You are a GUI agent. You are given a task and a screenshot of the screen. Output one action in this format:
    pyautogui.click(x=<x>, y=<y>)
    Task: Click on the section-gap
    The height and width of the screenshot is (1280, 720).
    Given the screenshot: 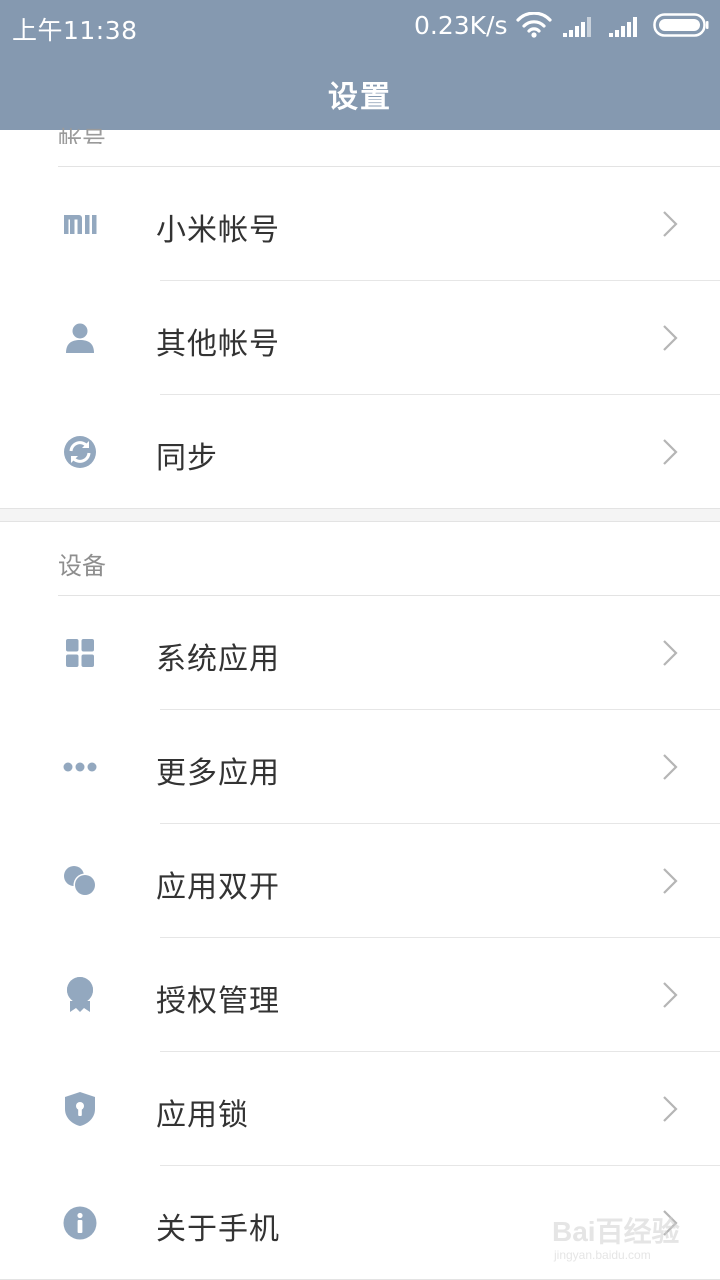 What is the action you would take?
    pyautogui.click(x=360, y=515)
    